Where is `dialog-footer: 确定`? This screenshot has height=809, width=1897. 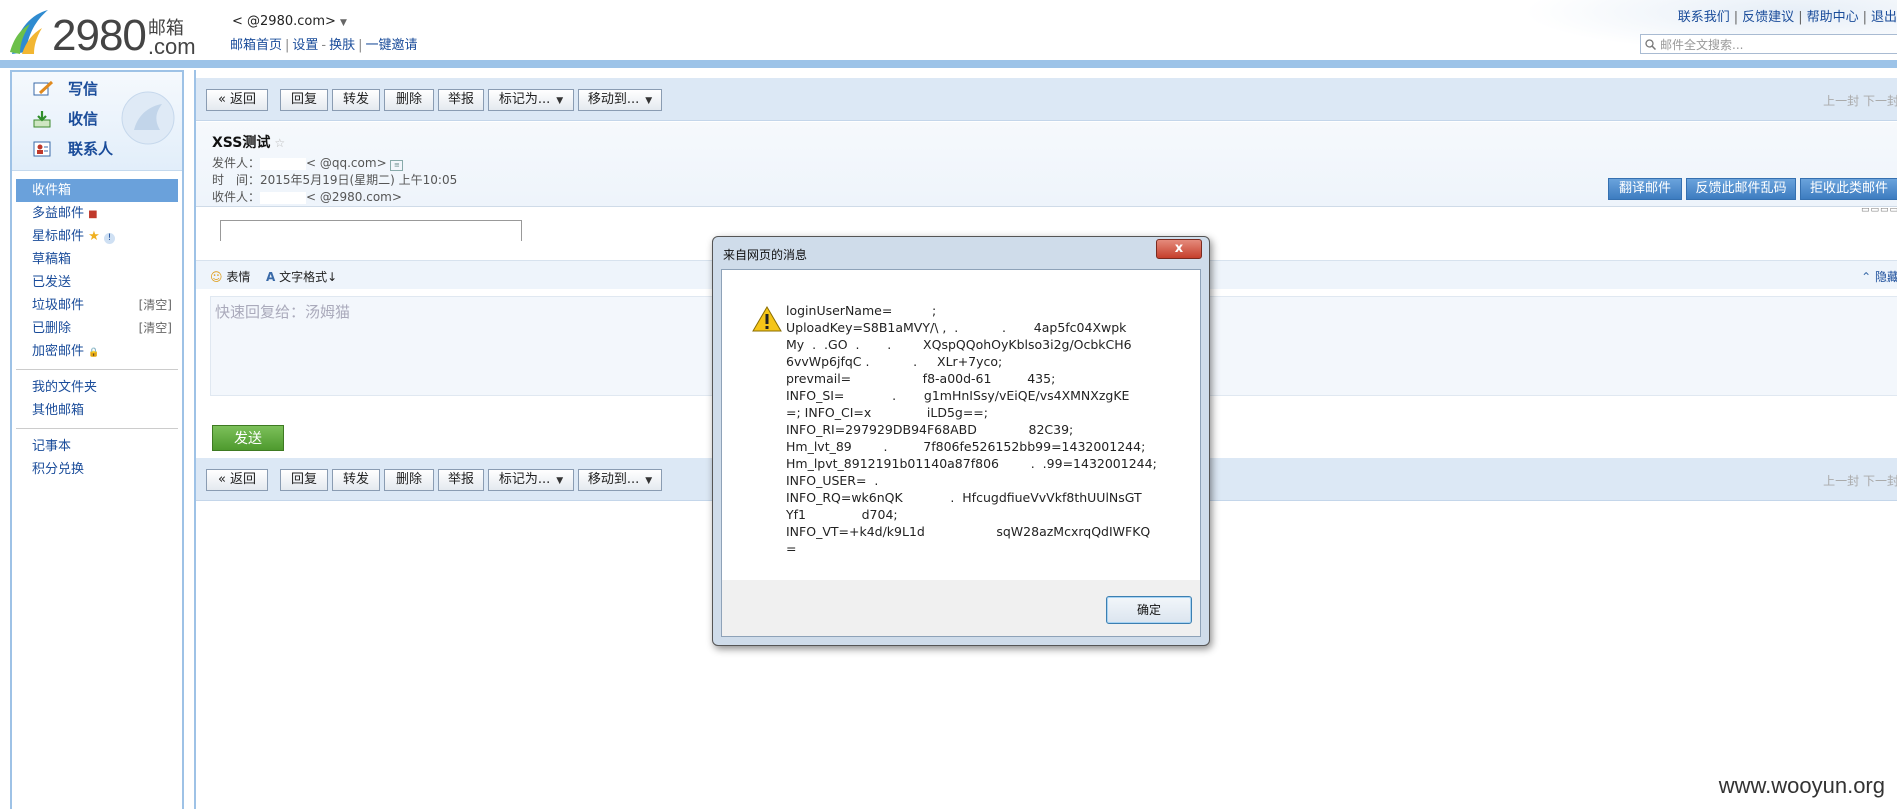
dialog-footer: 确定 is located at coordinates (961, 608).